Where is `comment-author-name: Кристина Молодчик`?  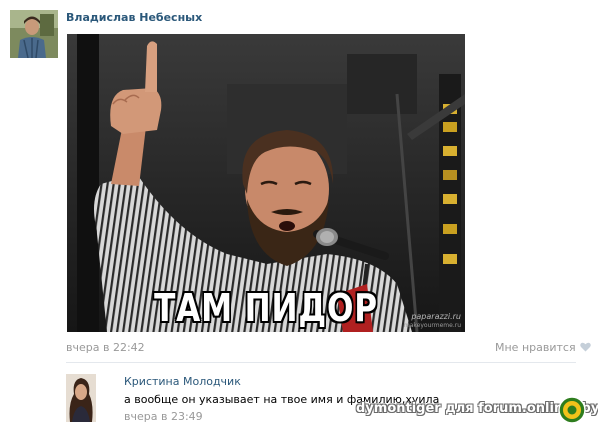 comment-author-name: Кристина Молодчик is located at coordinates (182, 381).